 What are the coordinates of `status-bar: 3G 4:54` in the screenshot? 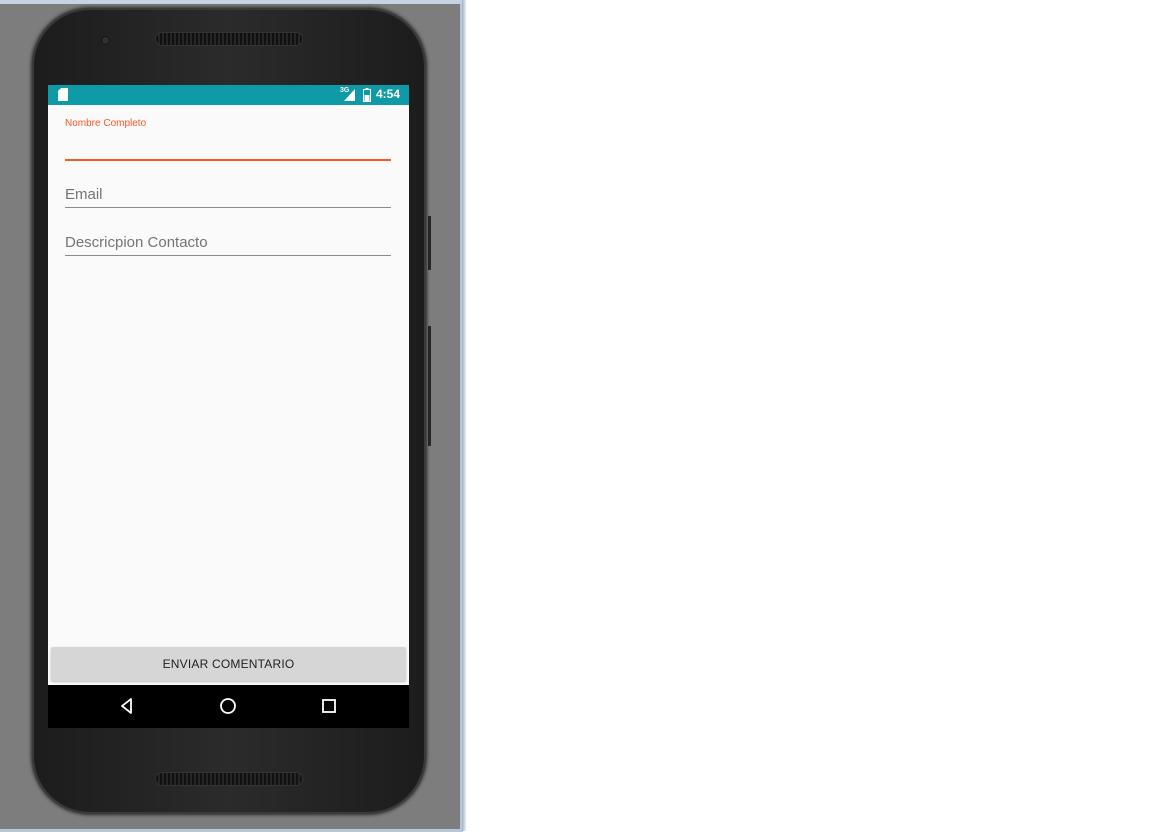 It's located at (228, 95).